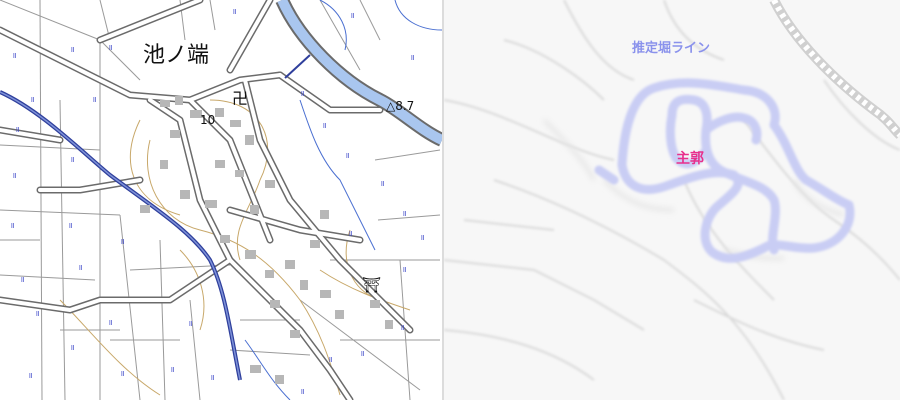 The width and height of the screenshot is (900, 400). Describe the element at coordinates (690, 158) in the screenshot. I see `main-bailey-label: 主郭` at that location.